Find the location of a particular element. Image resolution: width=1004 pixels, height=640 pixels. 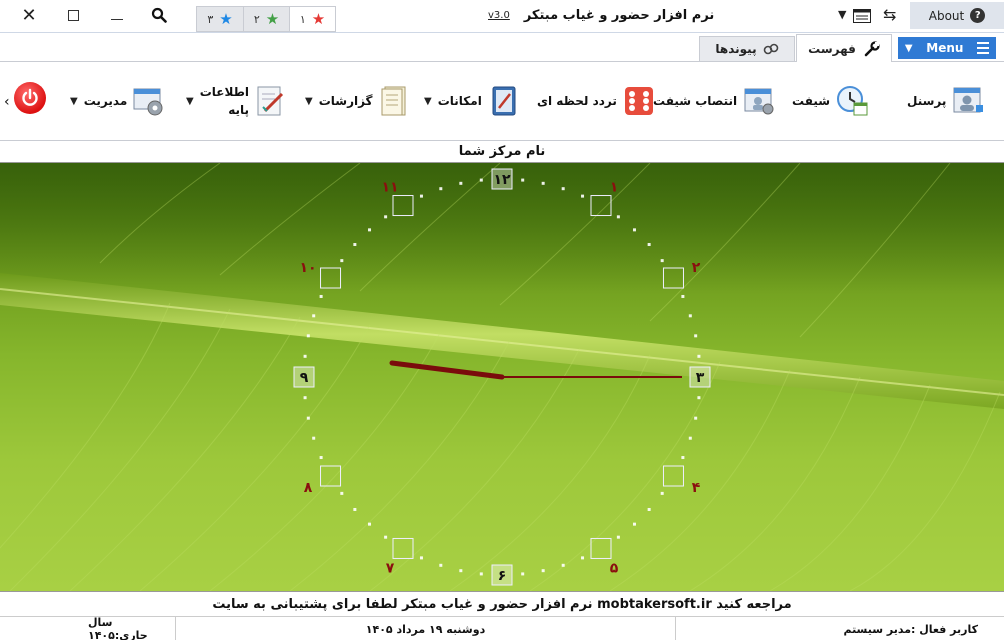

hour-marker is located at coordinates (403, 548).